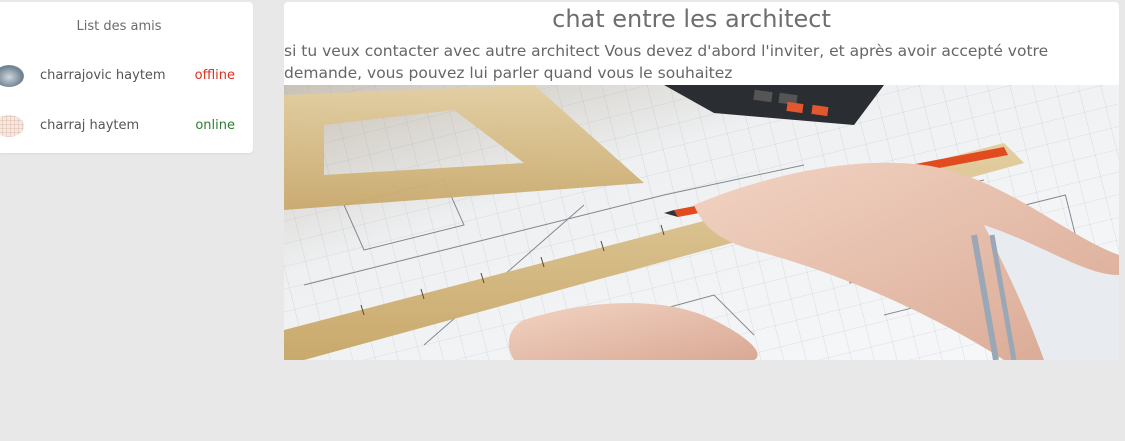  Describe the element at coordinates (103, 75) in the screenshot. I see `friend-name: charrajovic haytem` at that location.